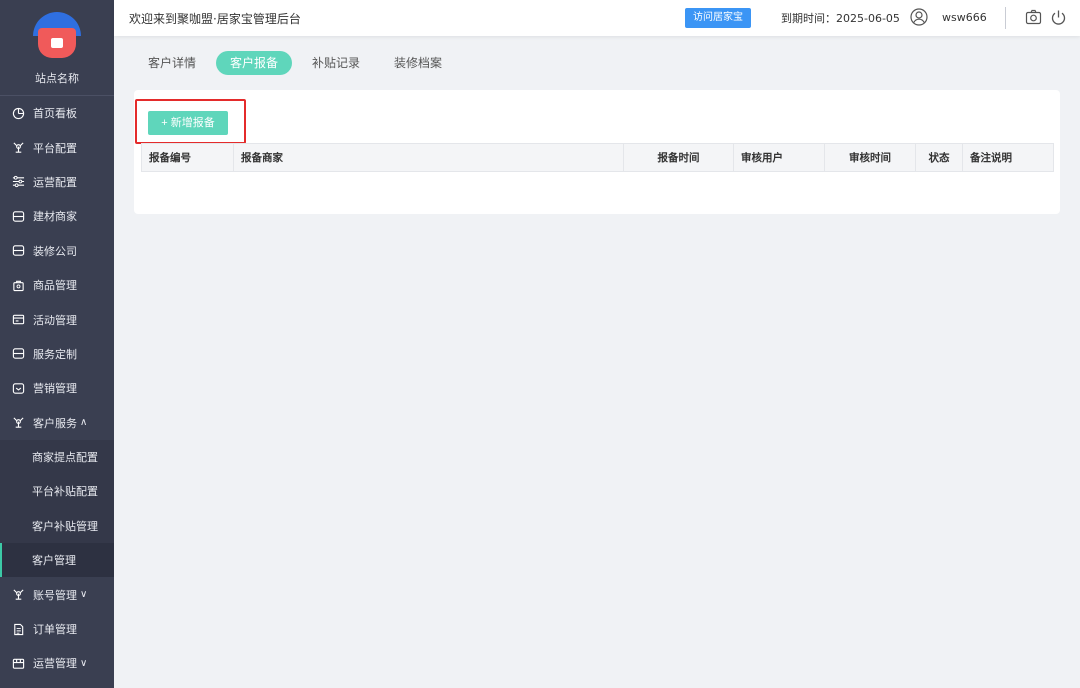 This screenshot has height=688, width=1080. Describe the element at coordinates (18, 354) in the screenshot. I see `service-icon` at that location.